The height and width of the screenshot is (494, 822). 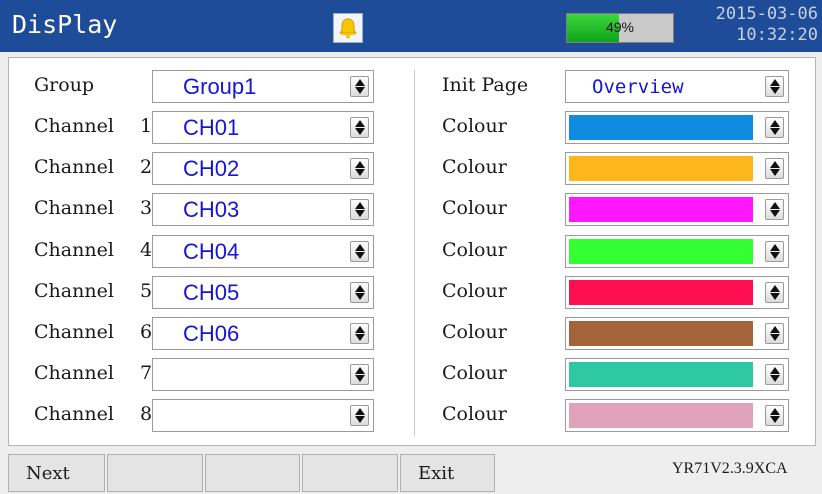 What do you see at coordinates (359, 292) in the screenshot?
I see `channel-5-spin-button` at bounding box center [359, 292].